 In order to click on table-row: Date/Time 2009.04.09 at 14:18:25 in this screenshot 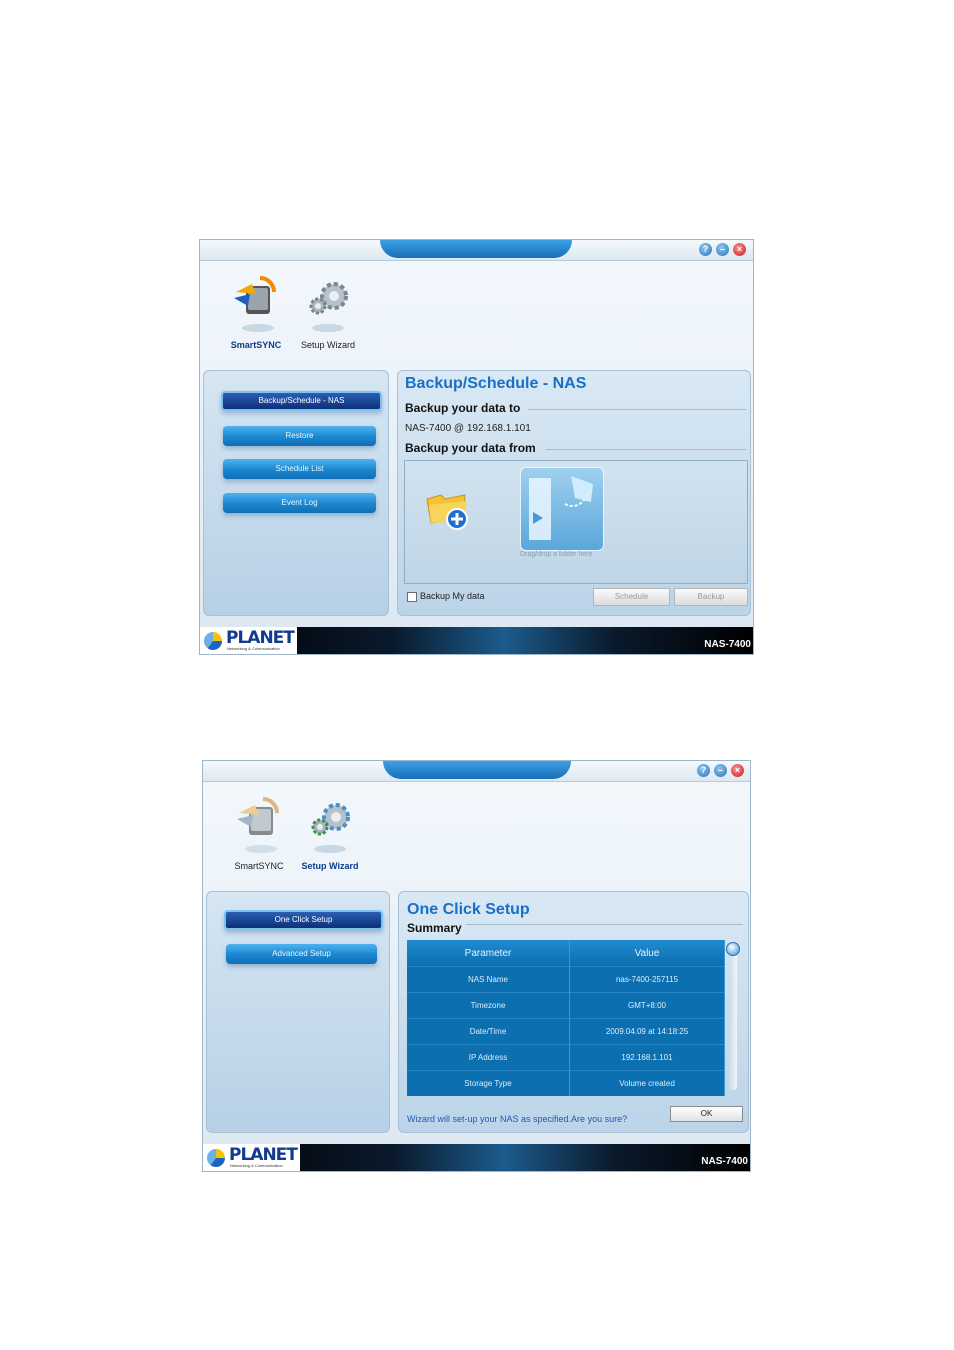, I will do `click(566, 1031)`.